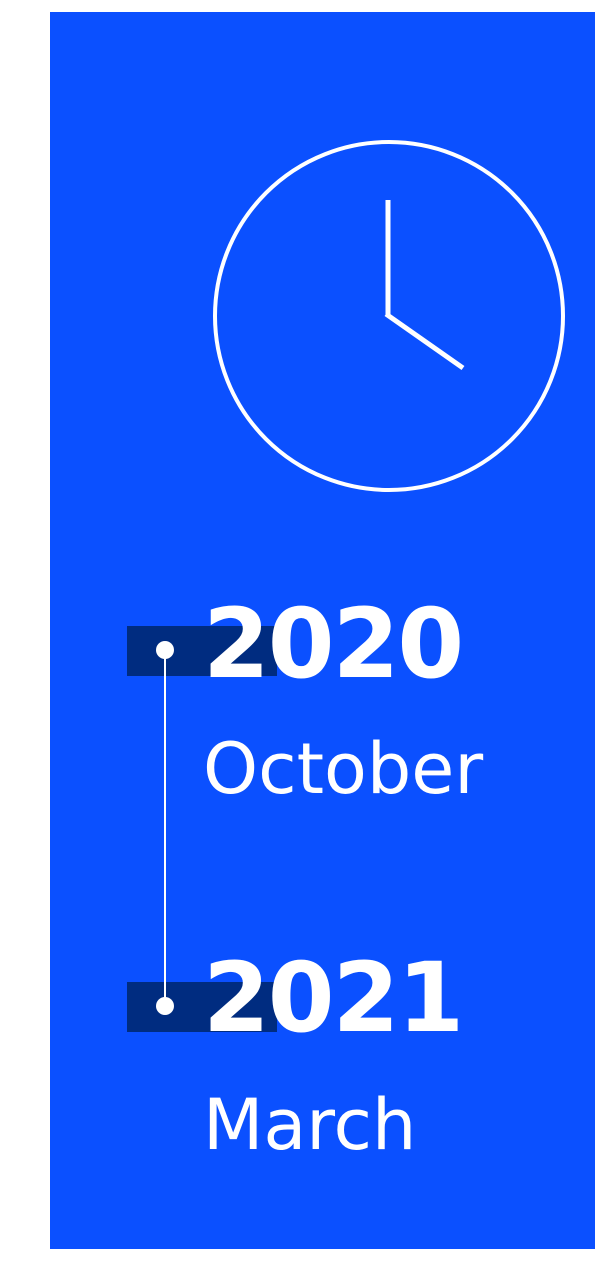 The width and height of the screenshot is (600, 1277). I want to click on timeline-year-2021: 2021, so click(333, 998).